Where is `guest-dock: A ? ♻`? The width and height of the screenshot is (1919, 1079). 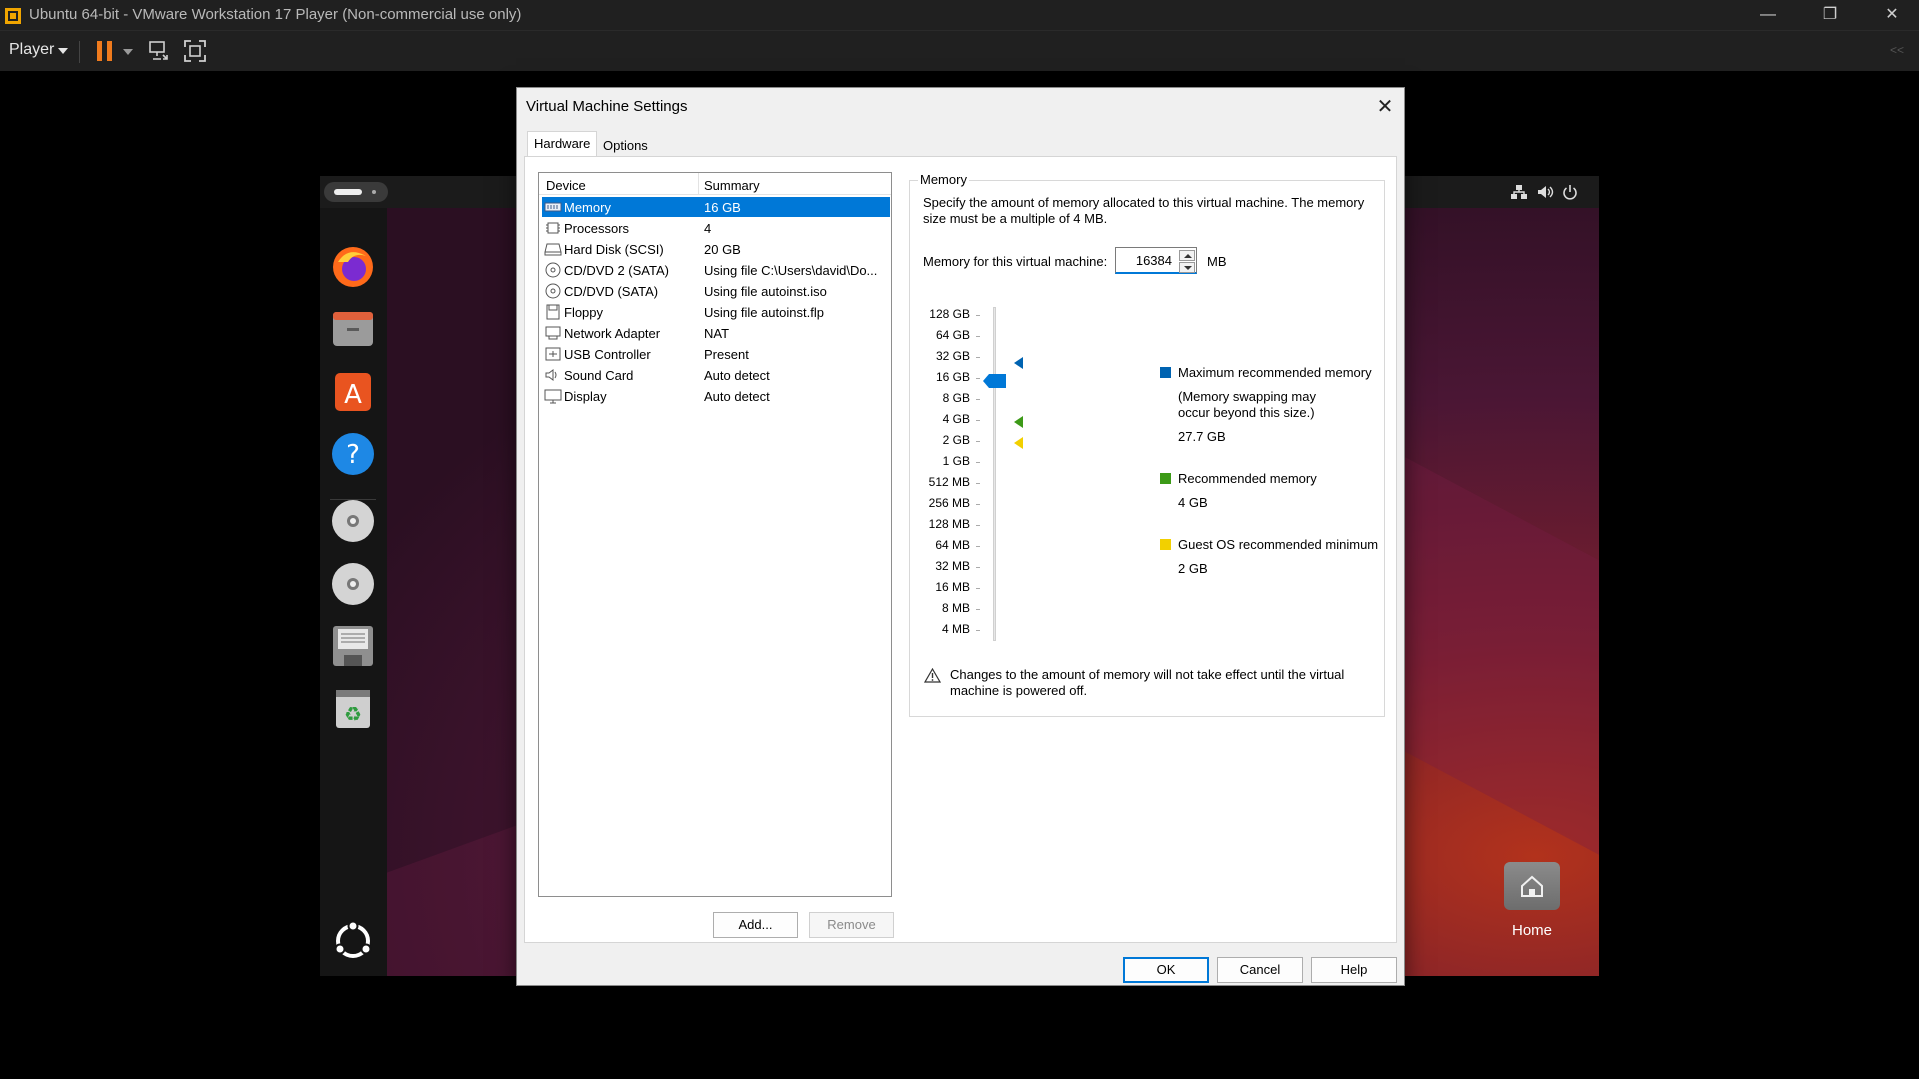 guest-dock: A ? ♻ is located at coordinates (353, 592).